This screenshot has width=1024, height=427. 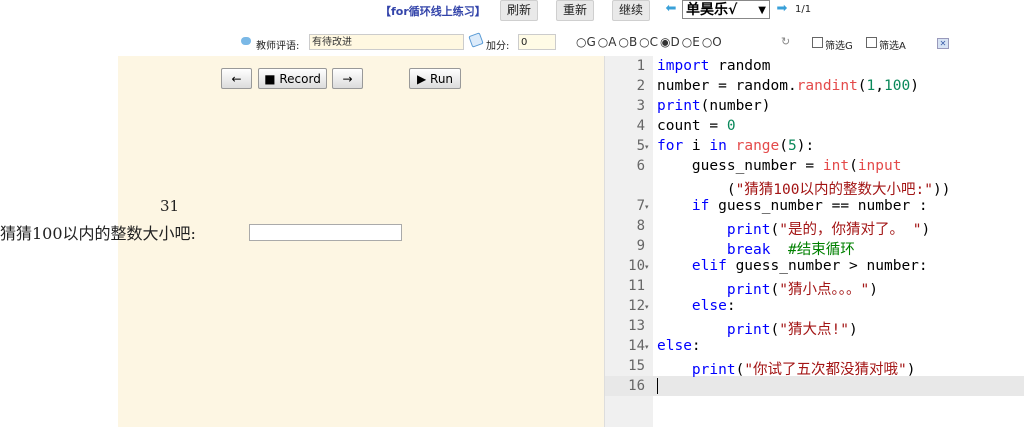 I want to click on record-button: ■ Record, so click(x=292, y=78).